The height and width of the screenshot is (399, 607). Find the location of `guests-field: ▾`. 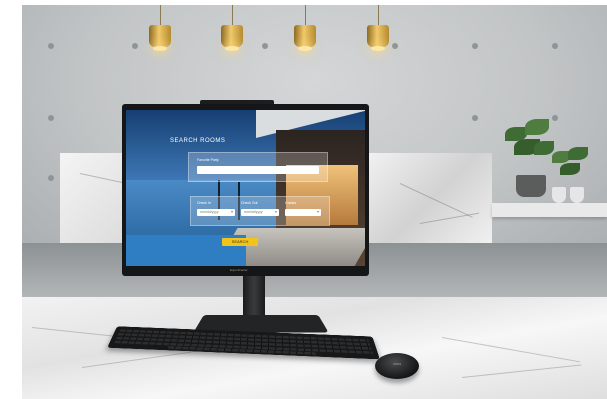

guests-field: ▾ is located at coordinates (303, 212).